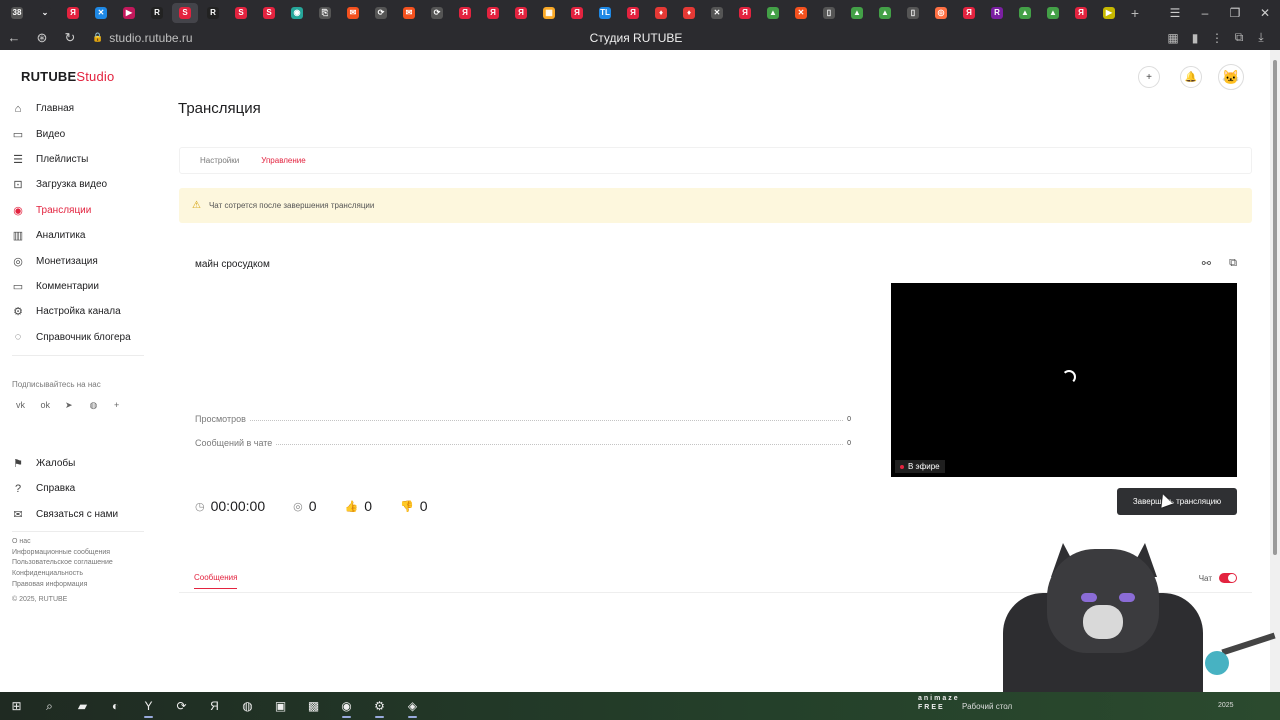  Describe the element at coordinates (82, 563) in the screenshot. I see `footer-link: Пользовательское соглашение` at that location.